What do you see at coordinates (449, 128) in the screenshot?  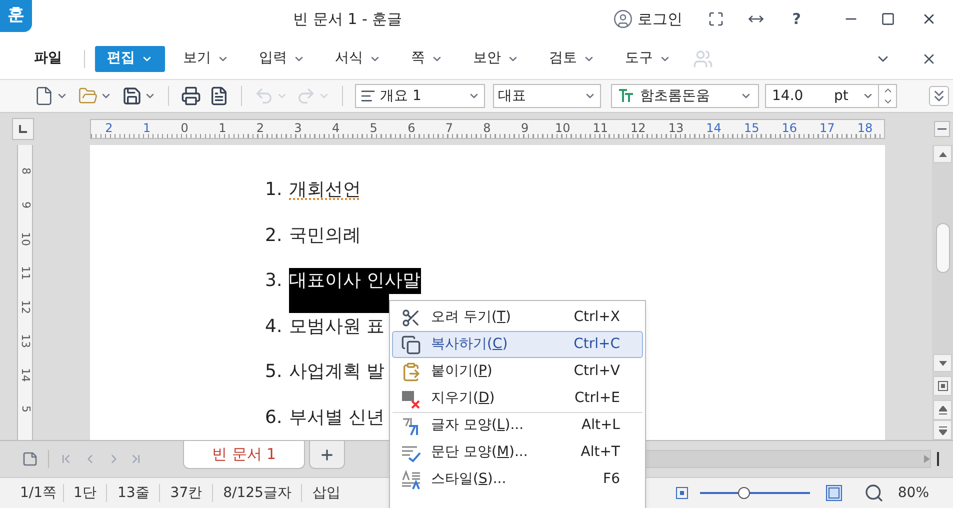 I see `ruler-number: 7` at bounding box center [449, 128].